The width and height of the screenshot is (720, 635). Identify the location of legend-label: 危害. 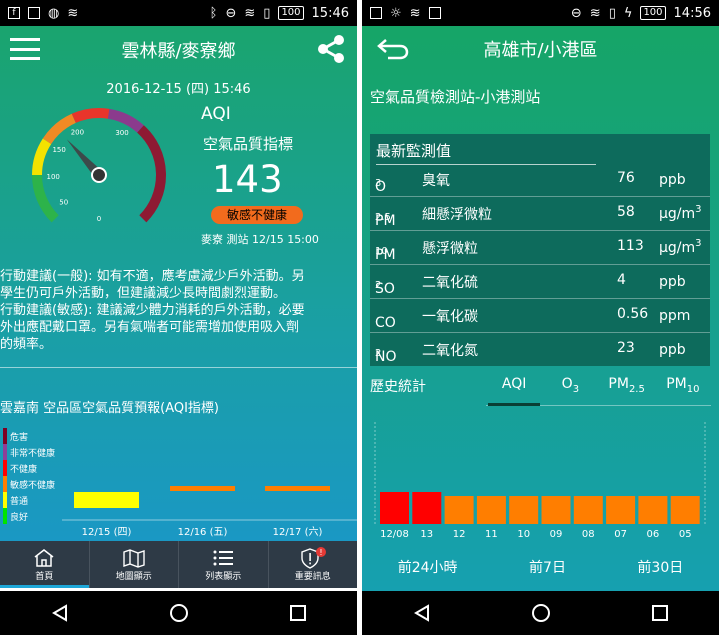
(19, 437).